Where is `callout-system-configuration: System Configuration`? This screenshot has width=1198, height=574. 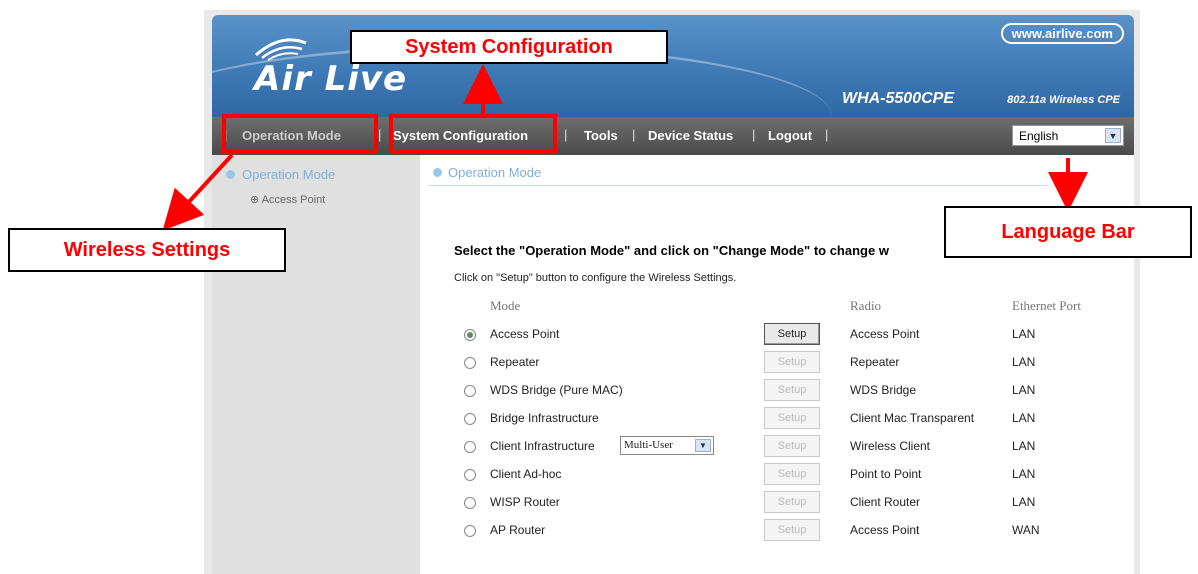 callout-system-configuration: System Configuration is located at coordinates (509, 47).